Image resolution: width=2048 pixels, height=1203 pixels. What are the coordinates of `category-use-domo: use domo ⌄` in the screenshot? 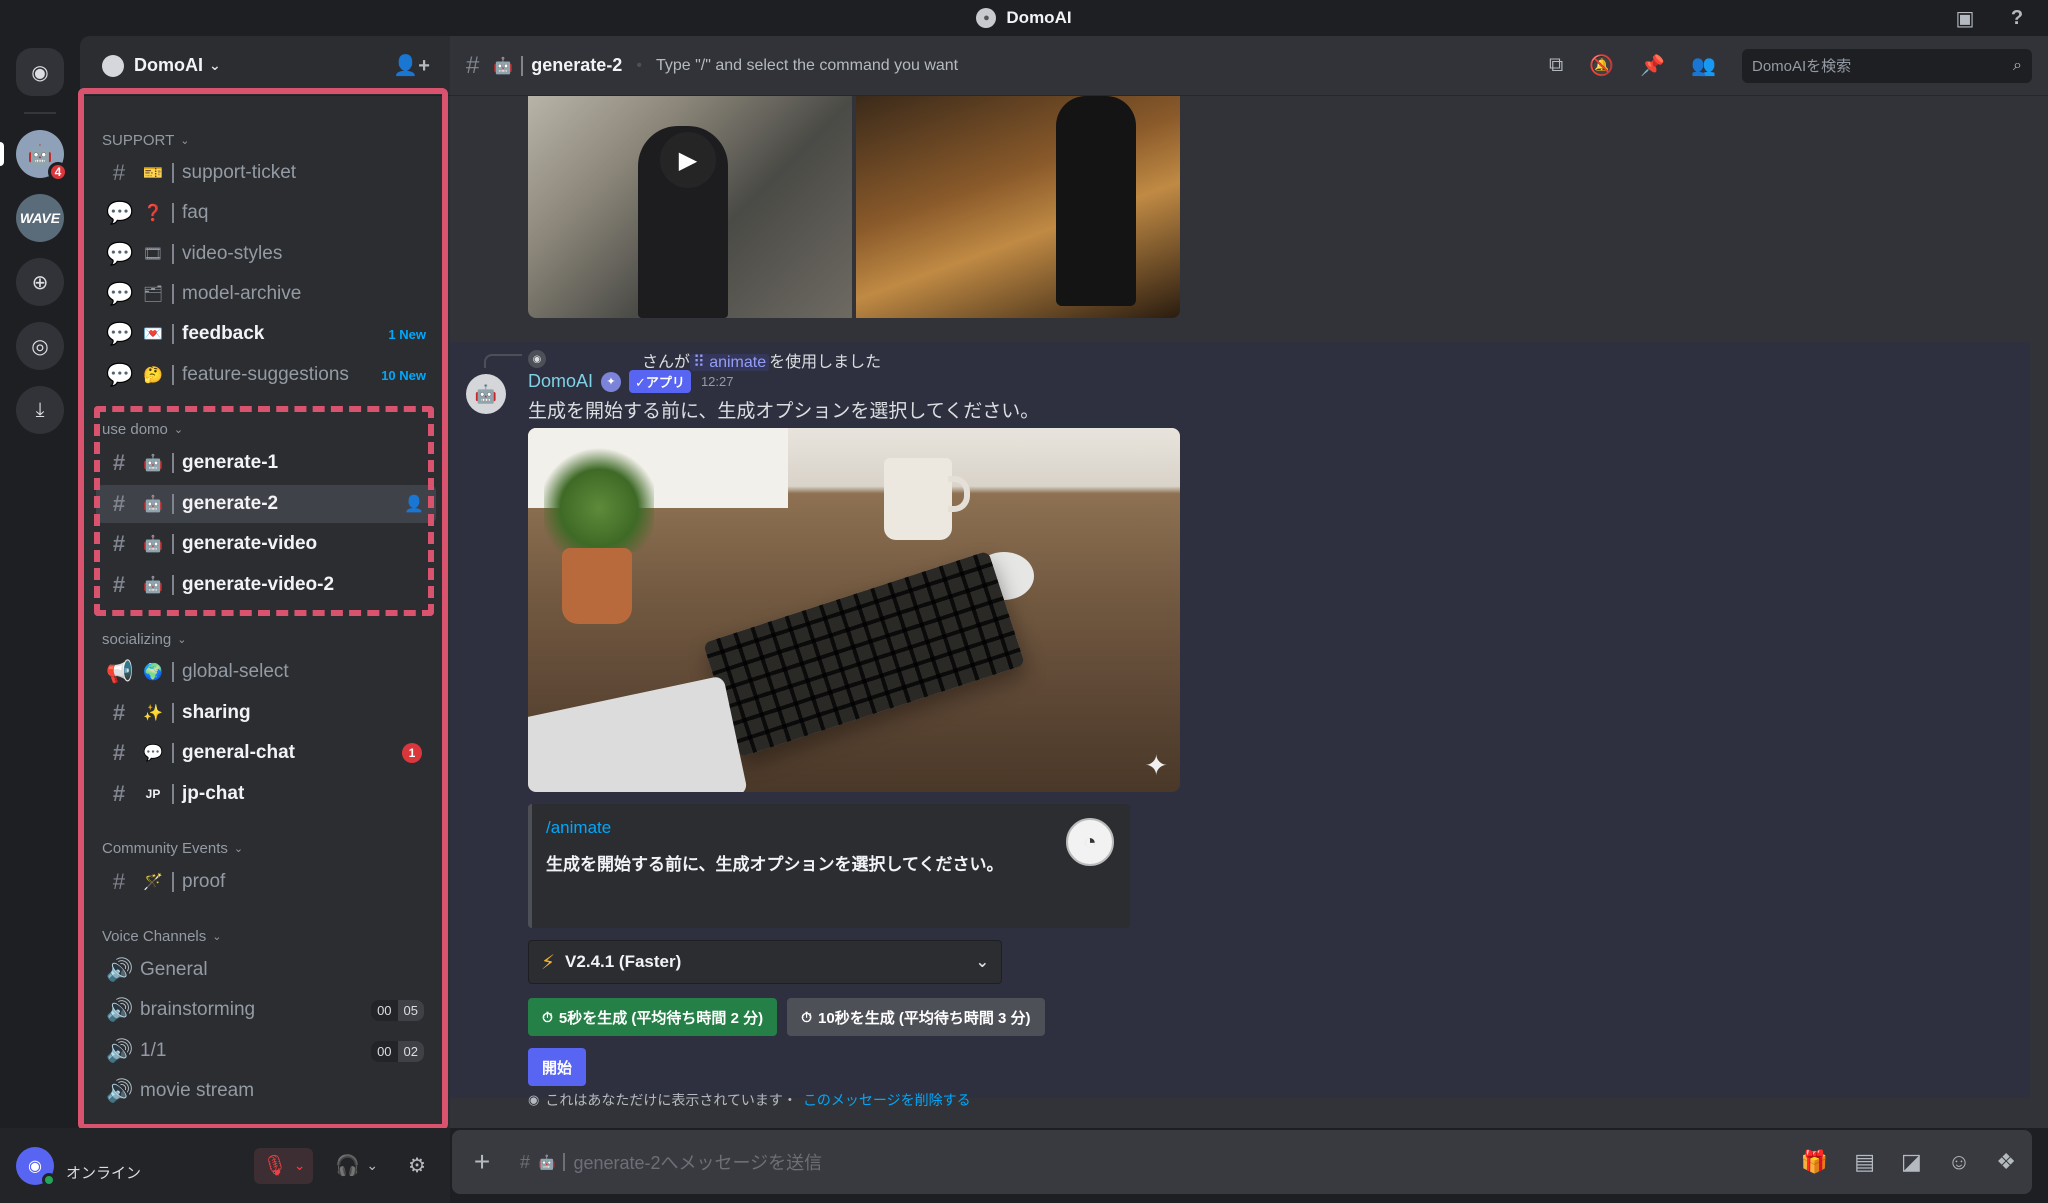 It's located at (142, 429).